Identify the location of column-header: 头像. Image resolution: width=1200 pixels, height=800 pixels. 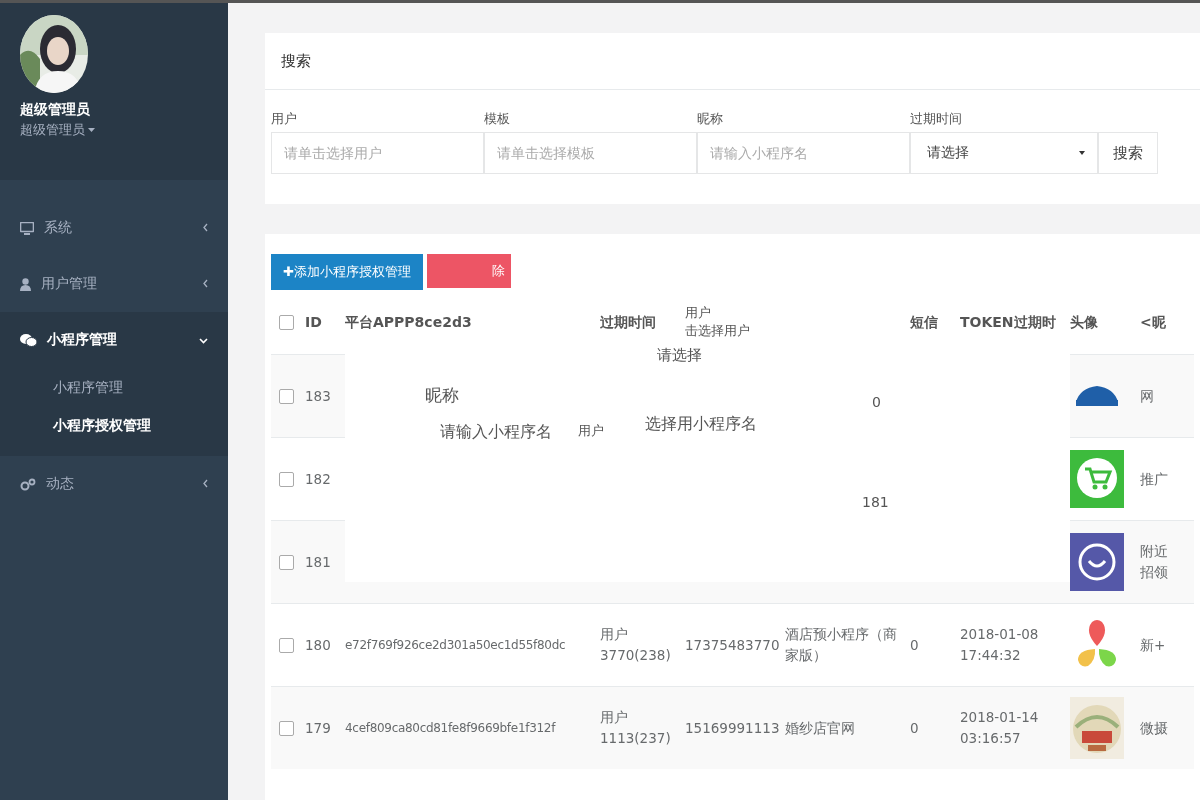
(1084, 322).